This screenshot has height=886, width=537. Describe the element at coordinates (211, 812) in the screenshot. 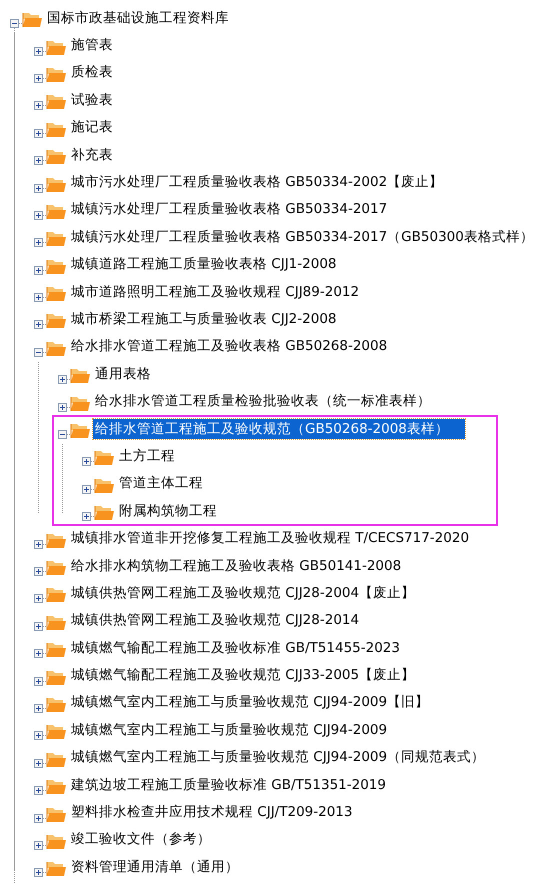

I see `tree-item: 塑料排水检查井应用技术规程 CJJ/T209-2013` at that location.